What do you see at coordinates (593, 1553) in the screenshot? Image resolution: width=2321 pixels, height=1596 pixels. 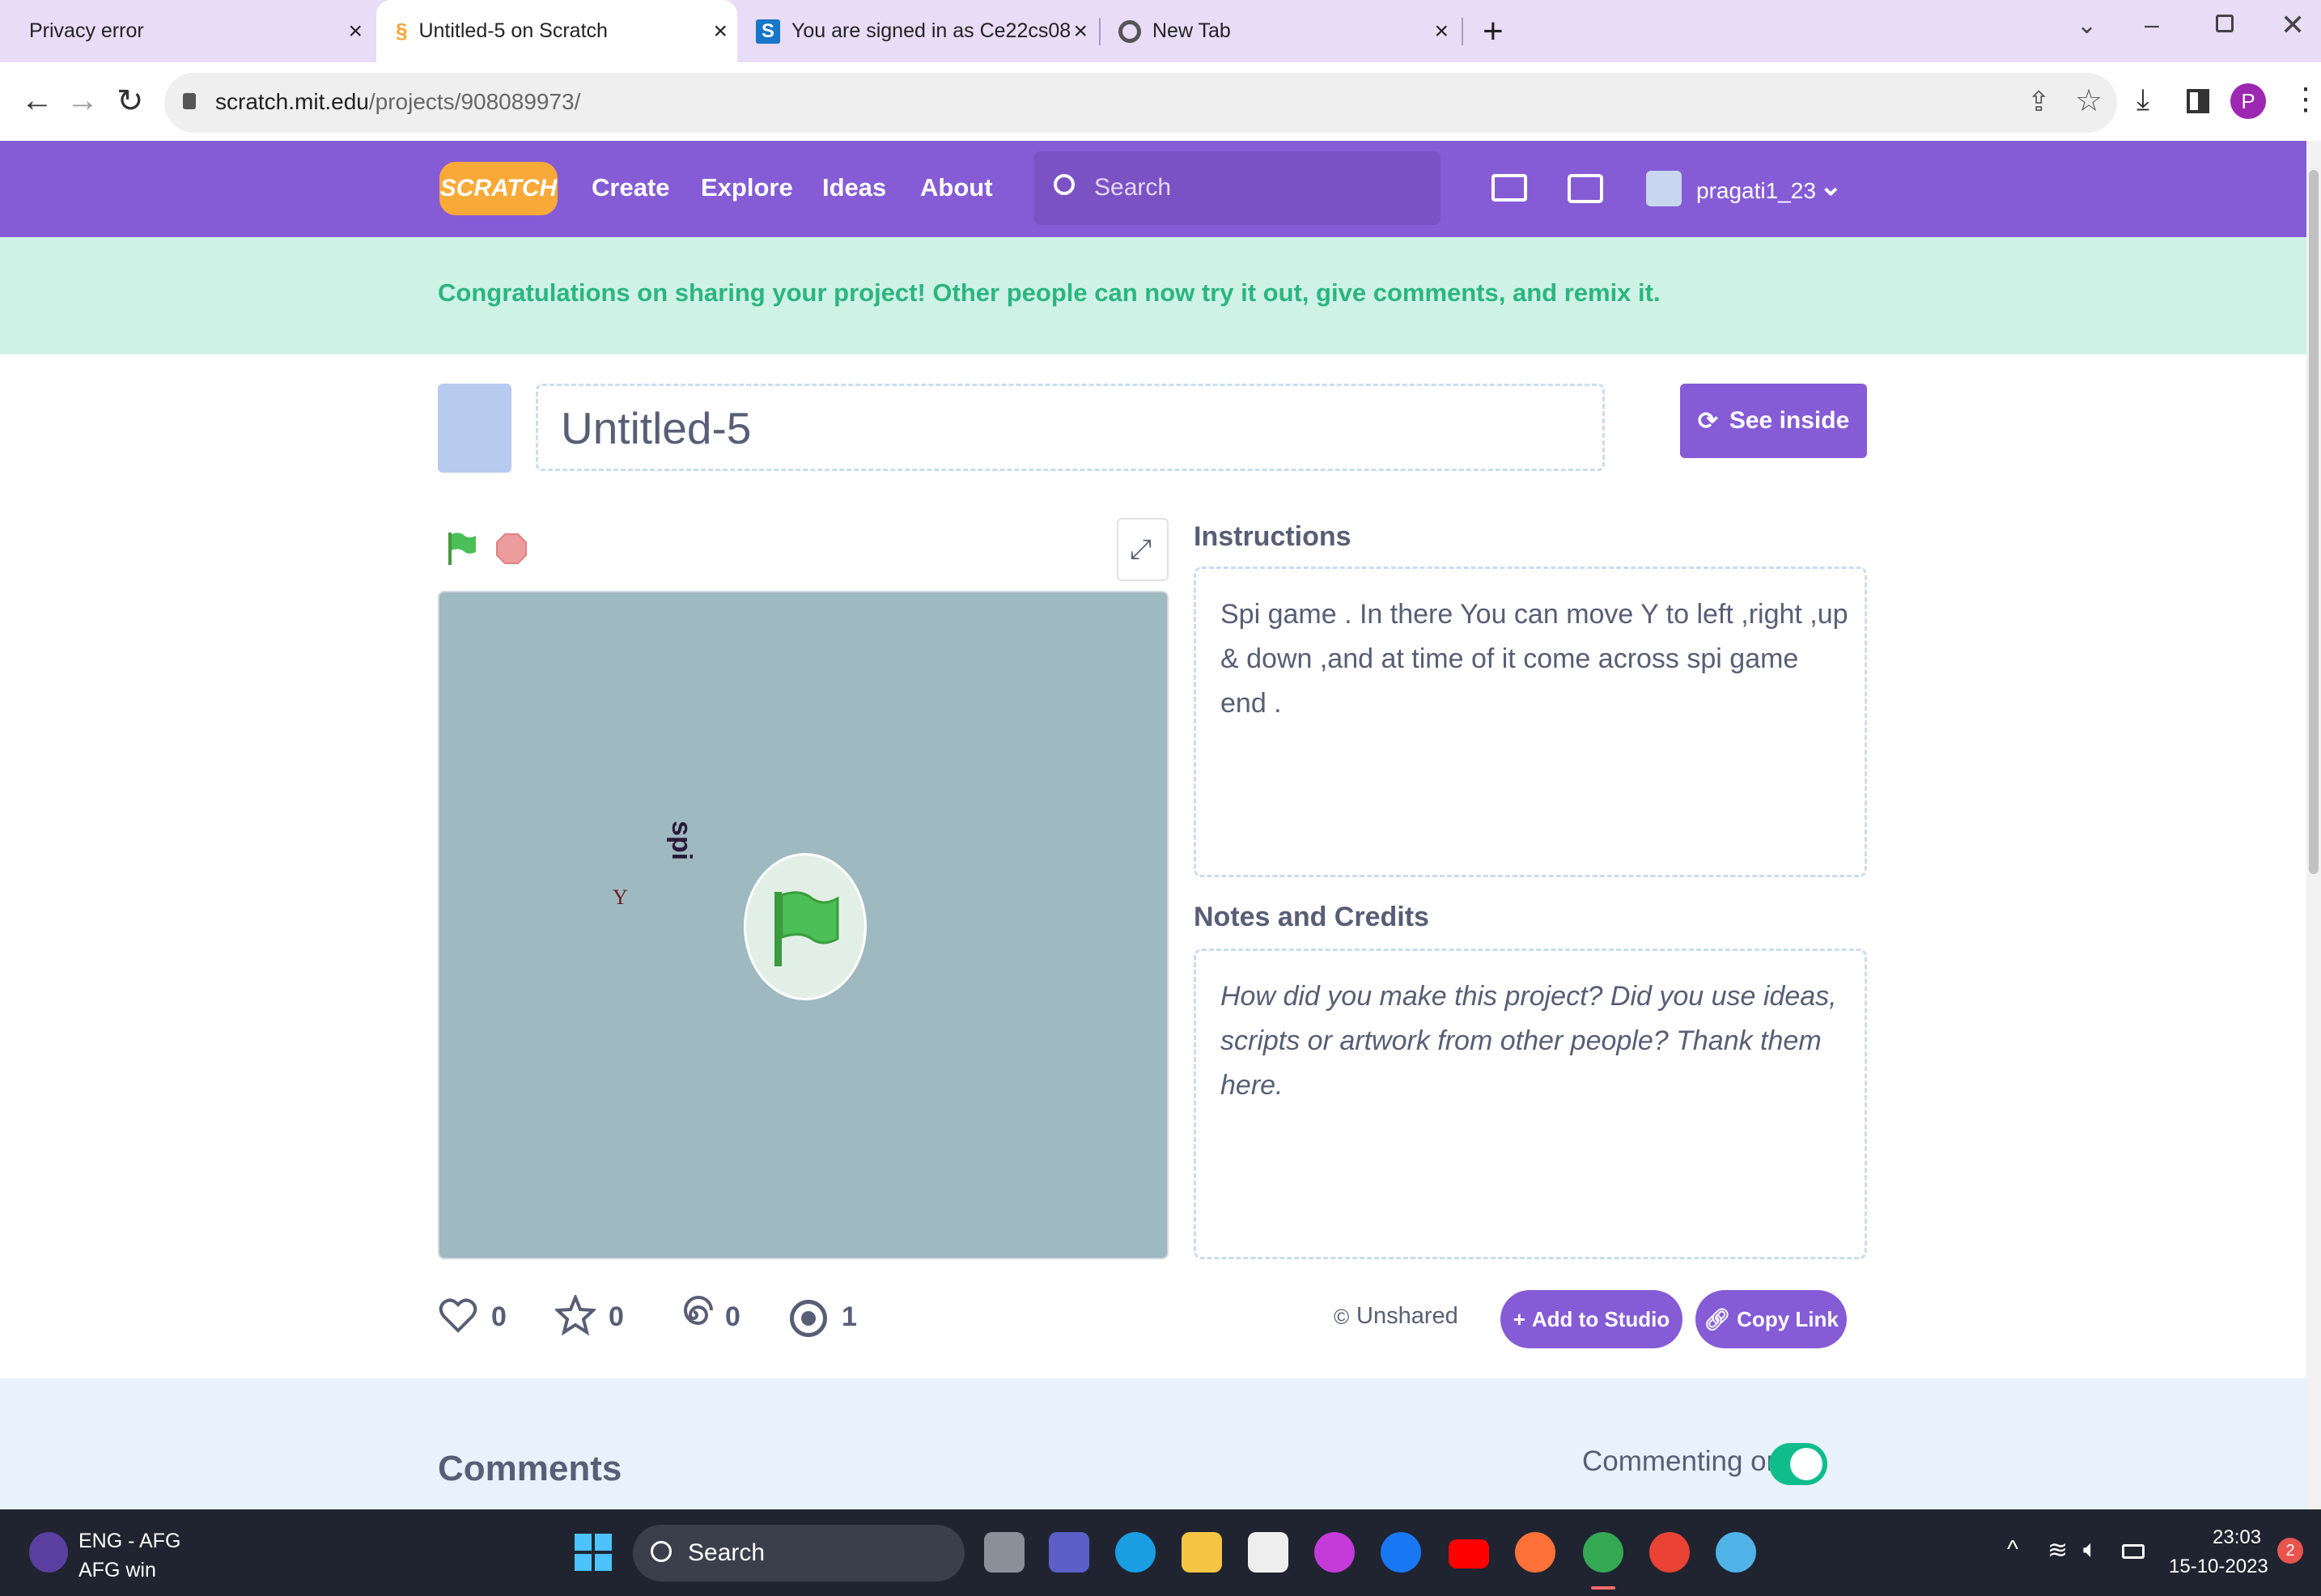 I see `windows-start-icon` at bounding box center [593, 1553].